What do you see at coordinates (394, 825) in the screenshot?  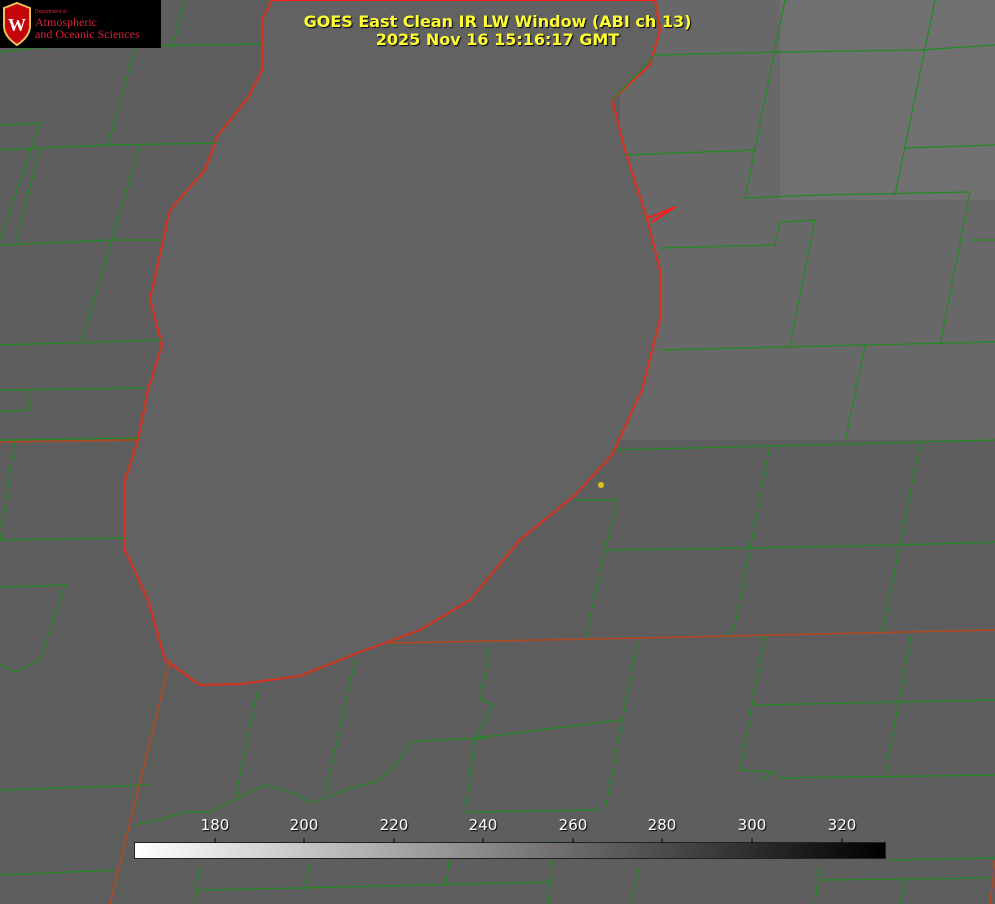 I see `colorbar-tick-label: 220` at bounding box center [394, 825].